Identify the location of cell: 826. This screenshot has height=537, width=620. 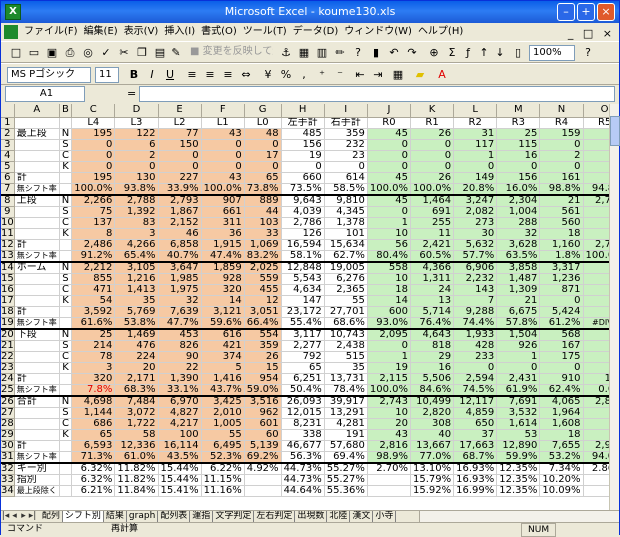
(180, 346).